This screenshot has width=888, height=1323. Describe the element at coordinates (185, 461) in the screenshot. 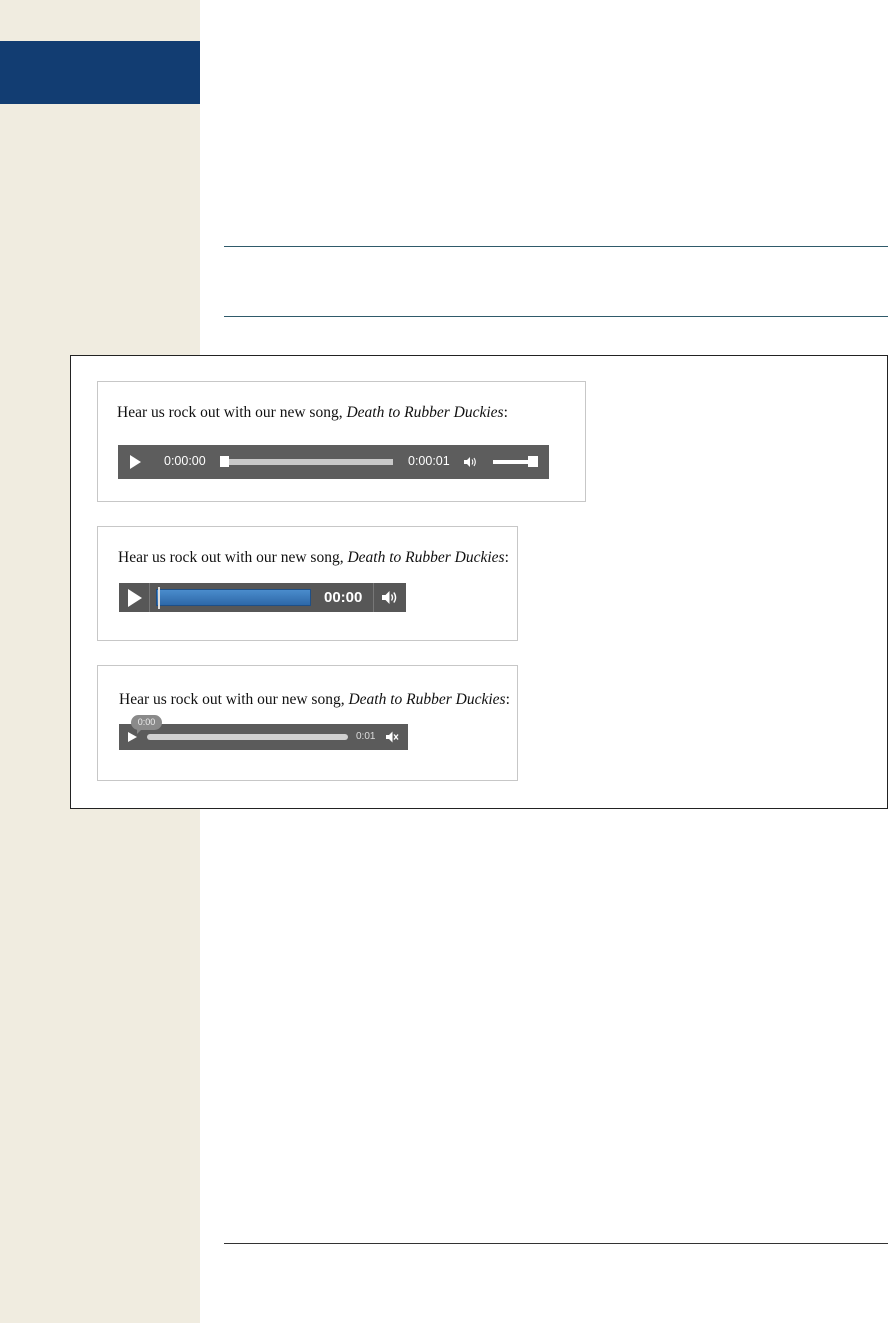

I see `current-time: 0:00:00` at that location.